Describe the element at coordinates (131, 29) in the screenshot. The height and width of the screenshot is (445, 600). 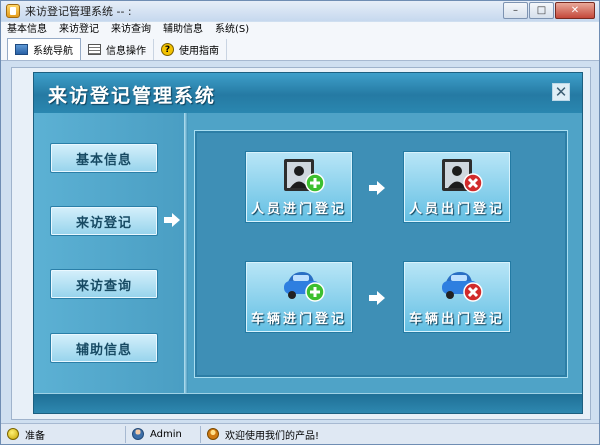
I see `menu-visit-query: 来访查询` at that location.